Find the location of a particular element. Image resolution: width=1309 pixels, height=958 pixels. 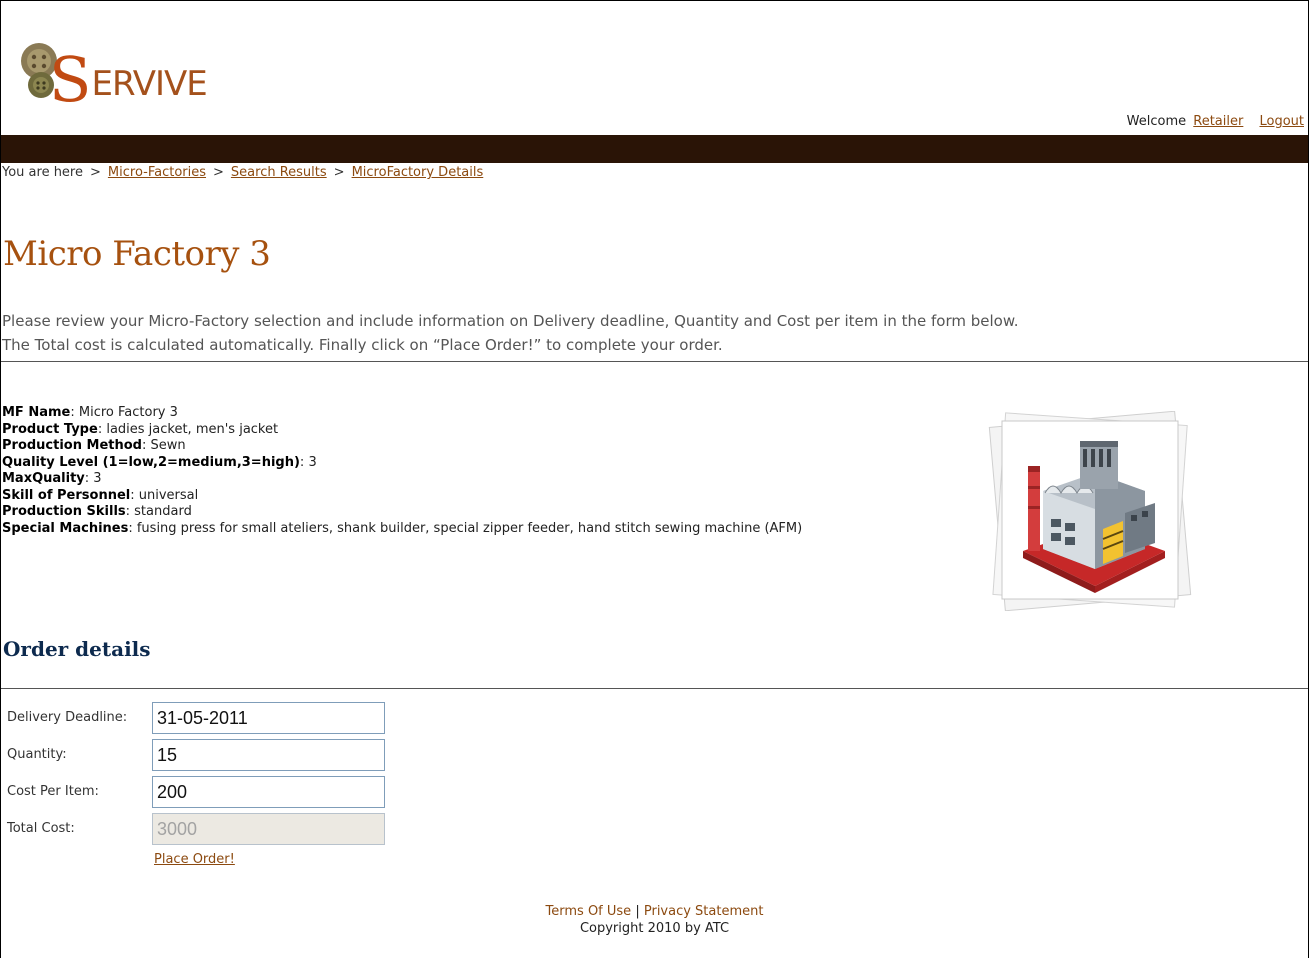

detail-value: Micro Factory 3 is located at coordinates (128, 412).